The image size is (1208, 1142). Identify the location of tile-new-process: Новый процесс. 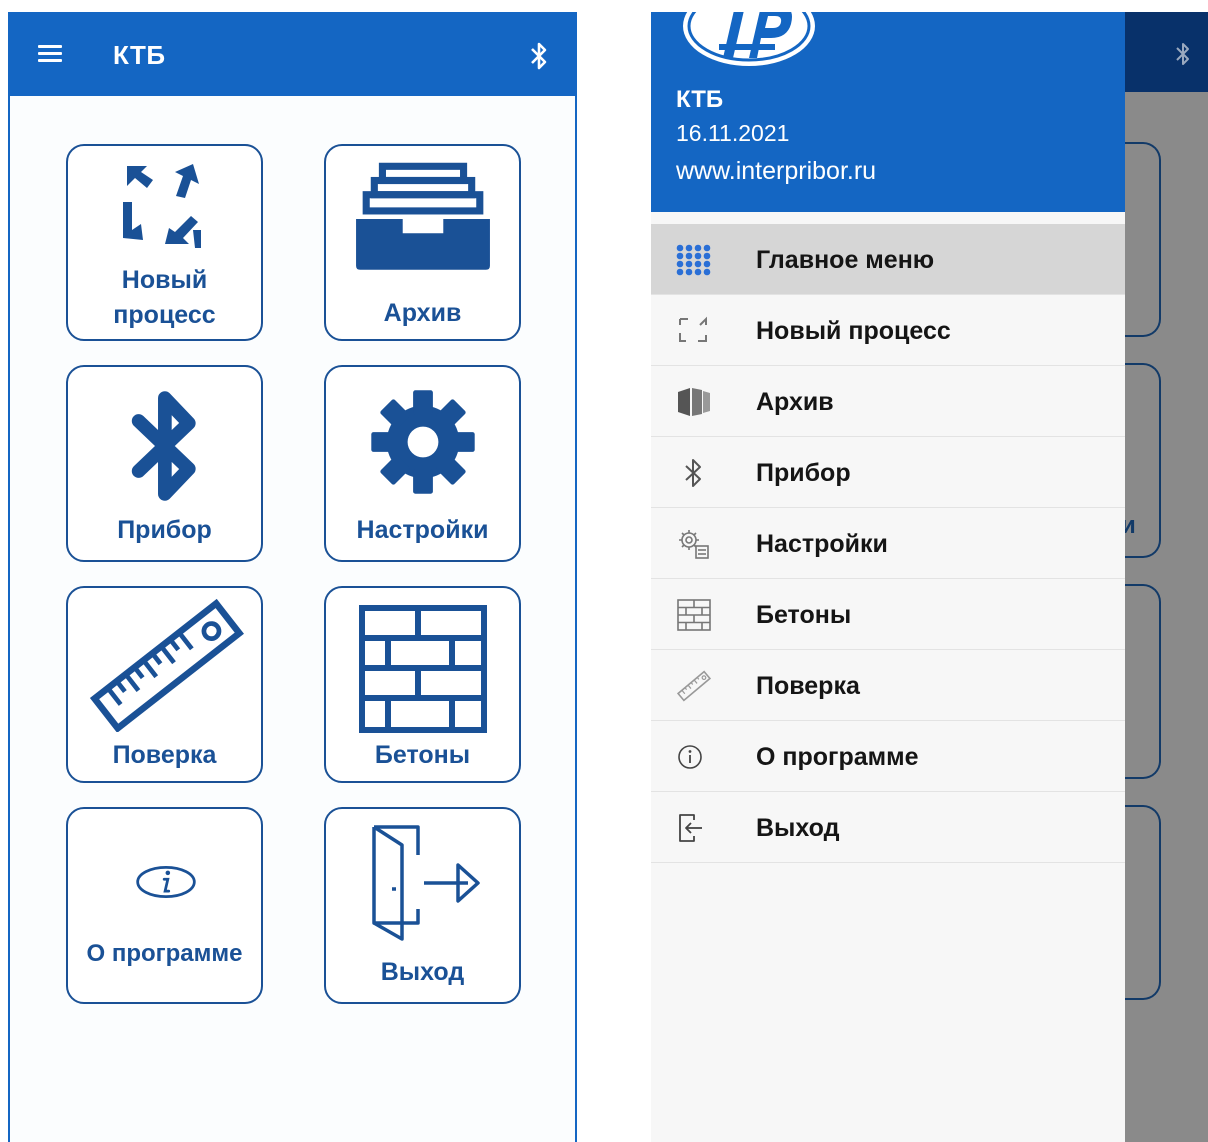
(164, 242).